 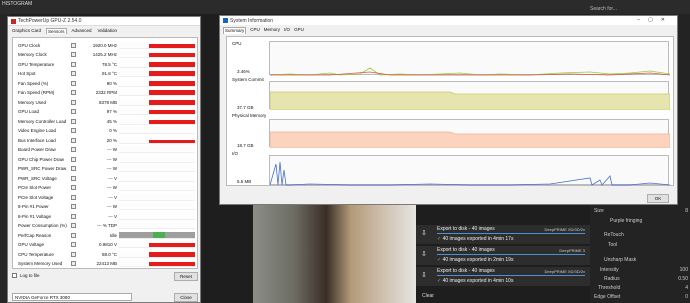 I want to click on system-commit-label: System Commit, so click(x=248, y=79).